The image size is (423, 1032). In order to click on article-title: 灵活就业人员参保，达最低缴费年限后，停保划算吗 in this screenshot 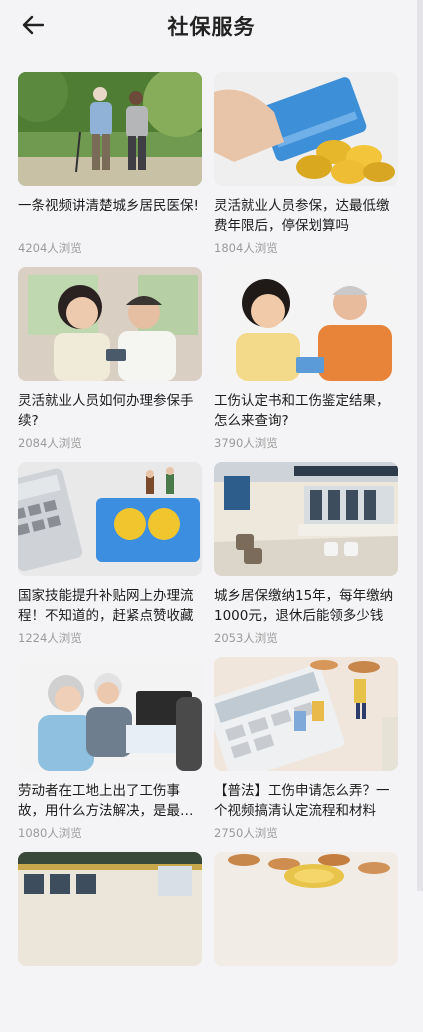, I will do `click(302, 216)`.